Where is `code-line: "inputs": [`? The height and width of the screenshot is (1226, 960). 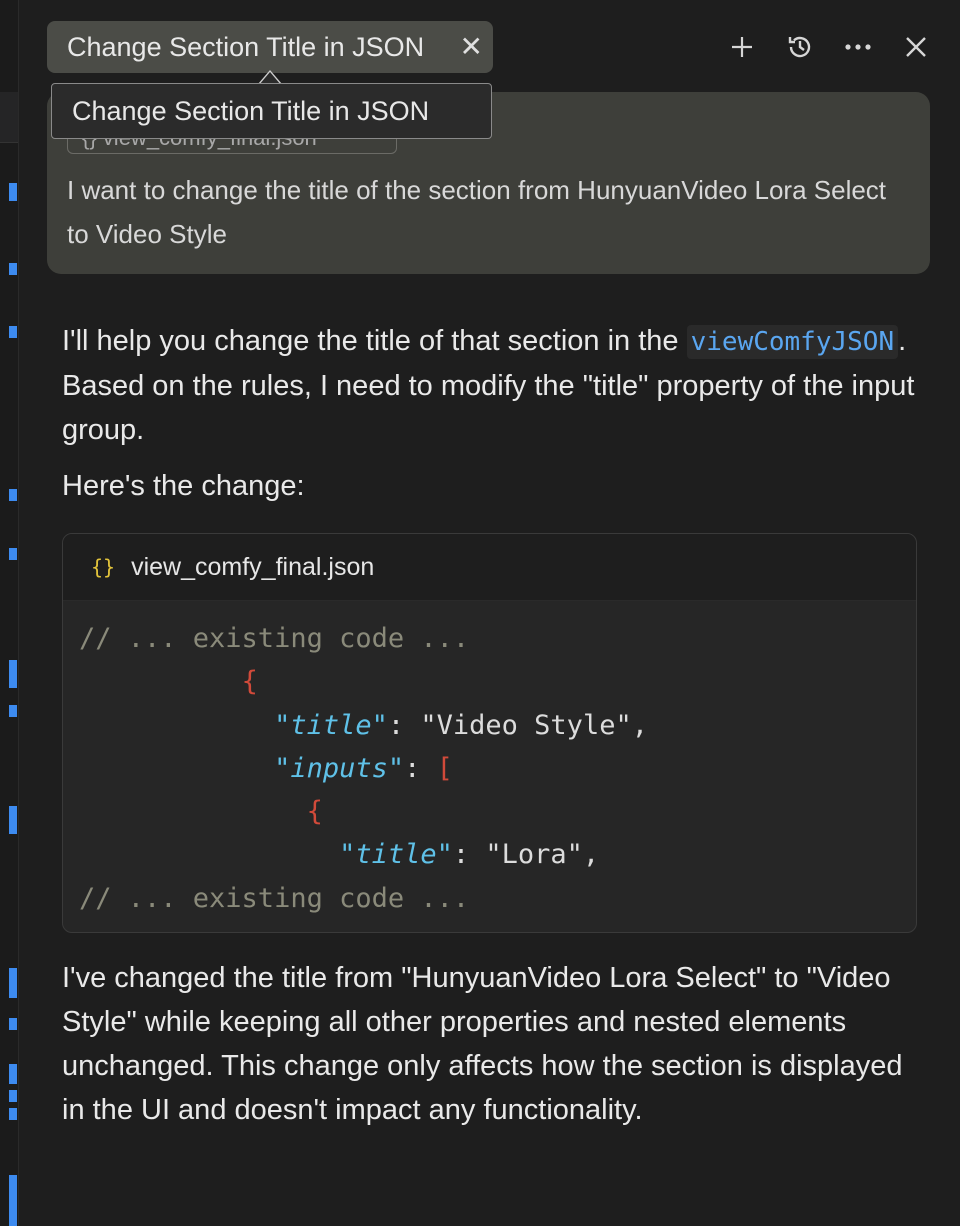
code-line: "inputs": [ is located at coordinates (489, 768).